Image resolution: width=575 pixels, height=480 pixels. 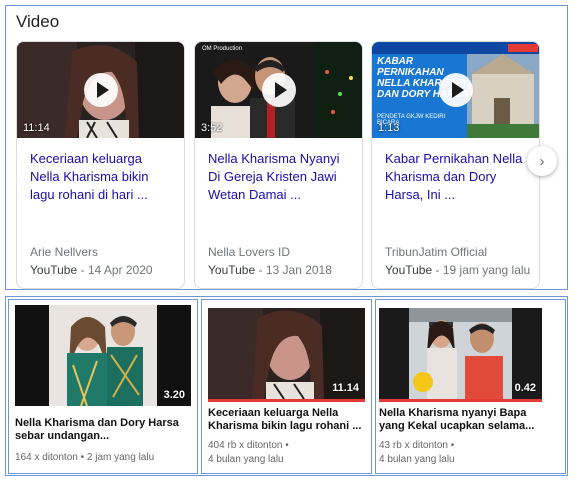 What do you see at coordinates (345, 388) in the screenshot?
I see `video-duration: 11.14` at bounding box center [345, 388].